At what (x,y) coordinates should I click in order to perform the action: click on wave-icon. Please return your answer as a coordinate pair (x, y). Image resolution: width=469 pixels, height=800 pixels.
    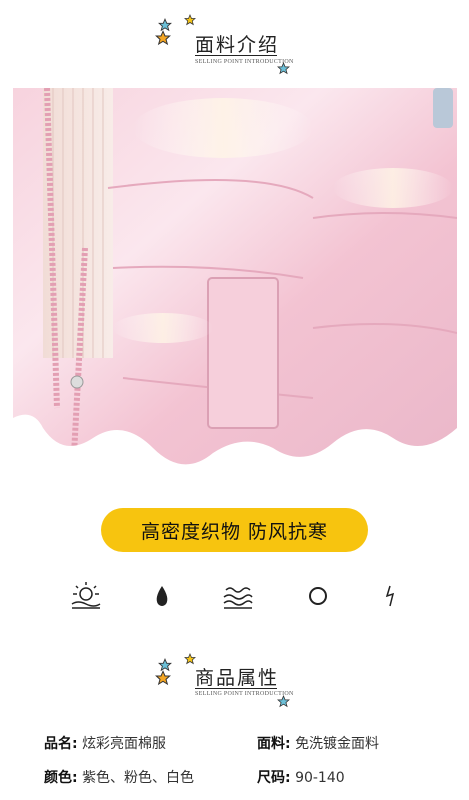
    Looking at the image, I should click on (238, 598).